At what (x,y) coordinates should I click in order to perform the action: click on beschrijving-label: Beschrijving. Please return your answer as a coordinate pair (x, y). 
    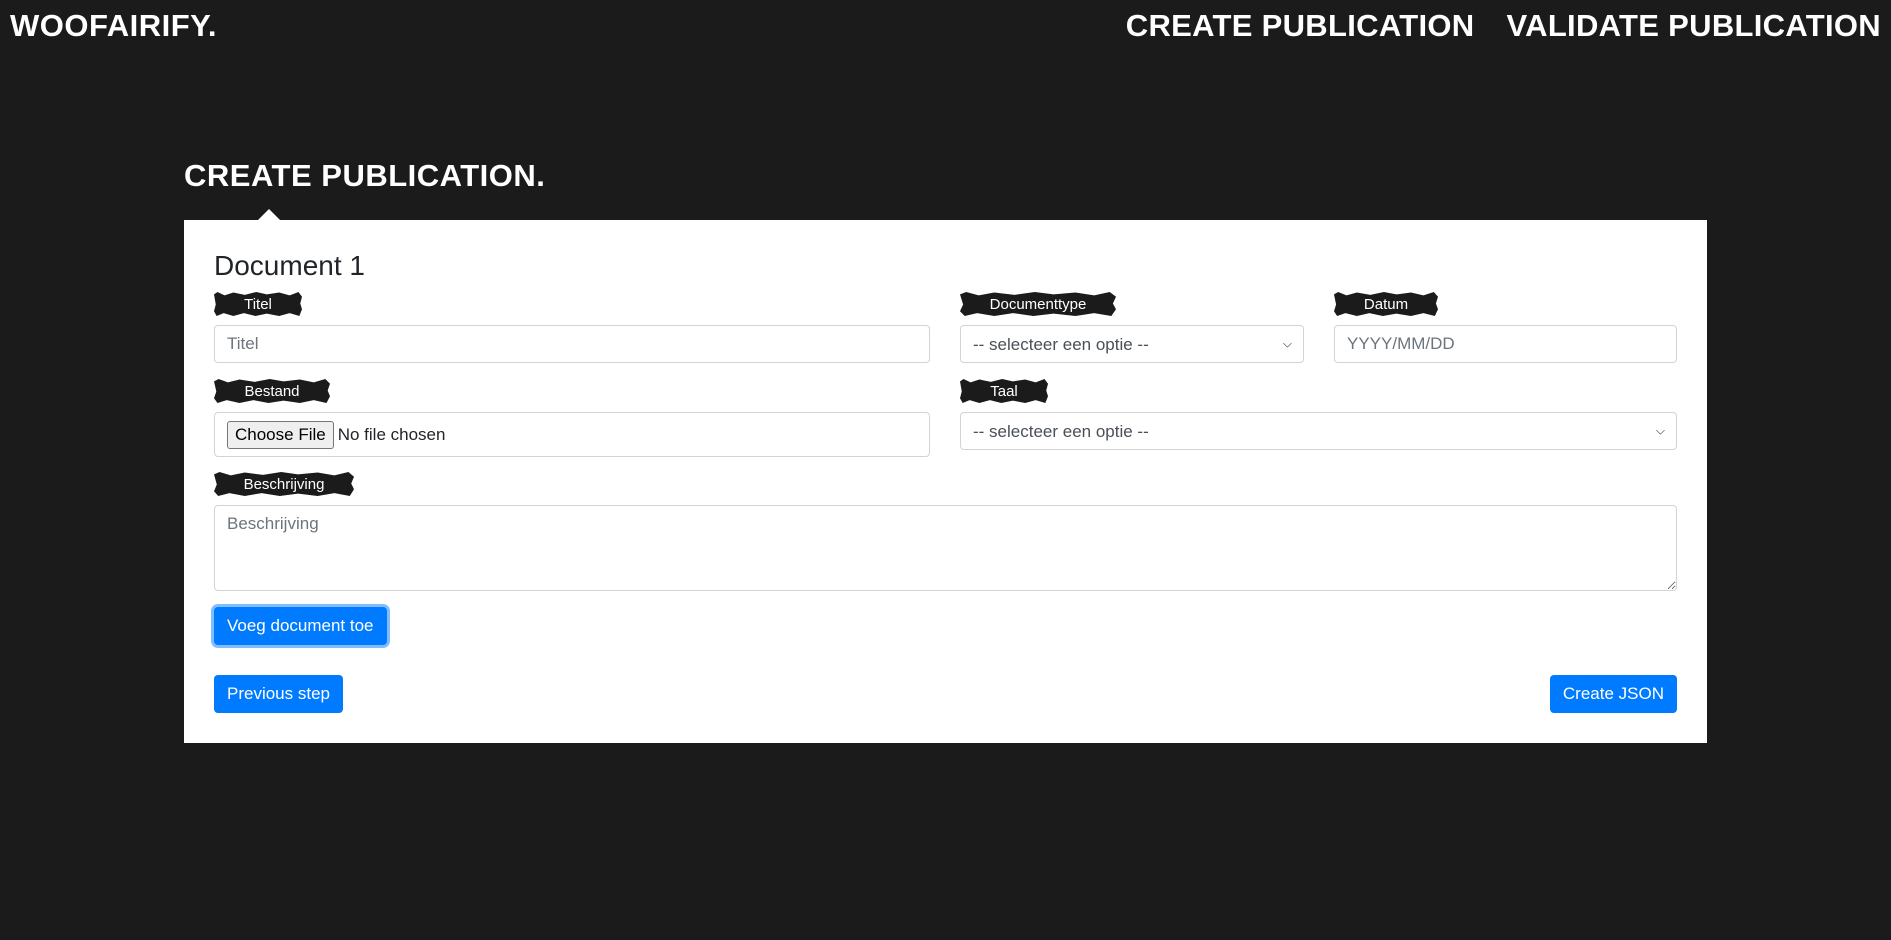
    Looking at the image, I should click on (284, 484).